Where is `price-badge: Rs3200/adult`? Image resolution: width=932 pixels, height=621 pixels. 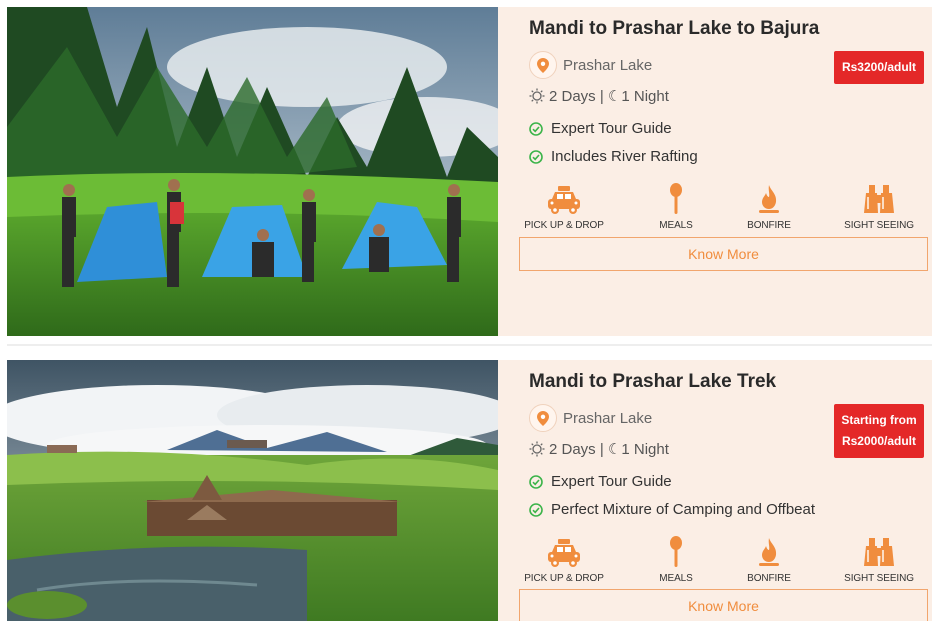
price-badge: Rs3200/adult is located at coordinates (879, 67).